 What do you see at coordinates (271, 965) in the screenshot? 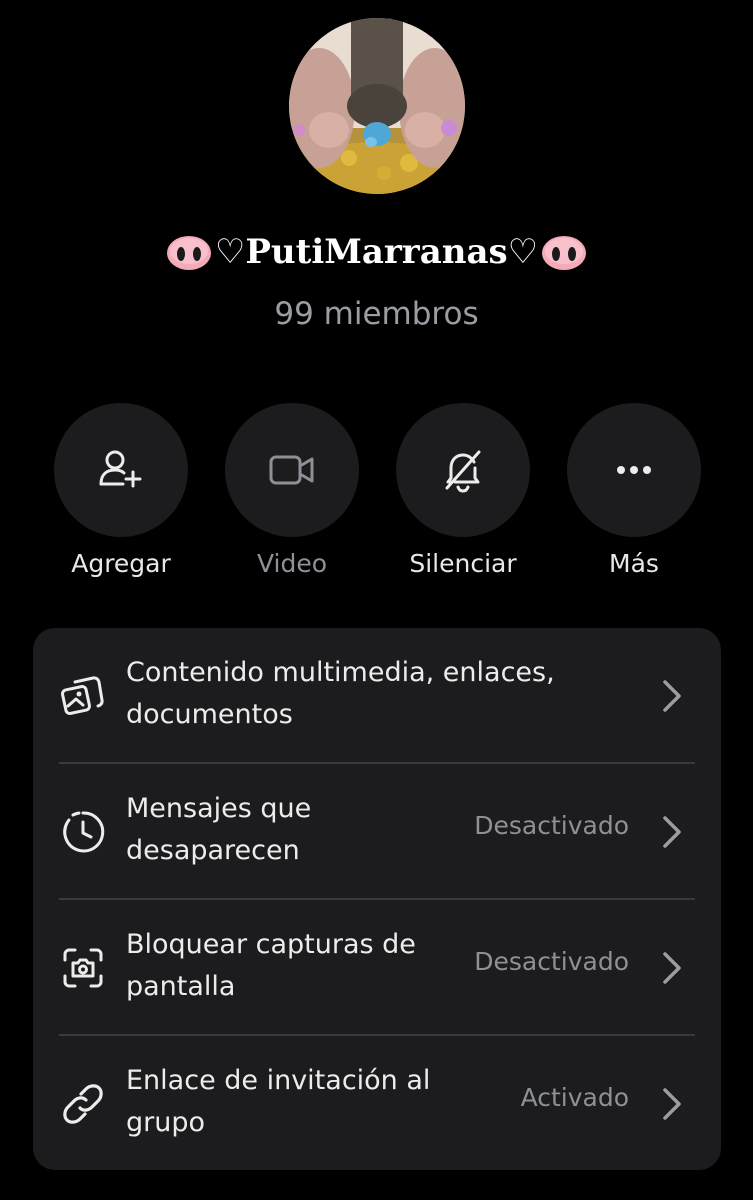
I see `block-screenshots-title: Bloquear capturas de pantalla` at bounding box center [271, 965].